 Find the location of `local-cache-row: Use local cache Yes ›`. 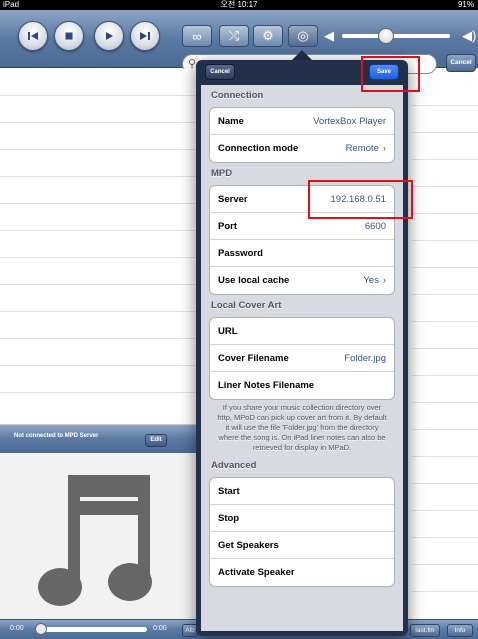

local-cache-row: Use local cache Yes › is located at coordinates (302, 280).